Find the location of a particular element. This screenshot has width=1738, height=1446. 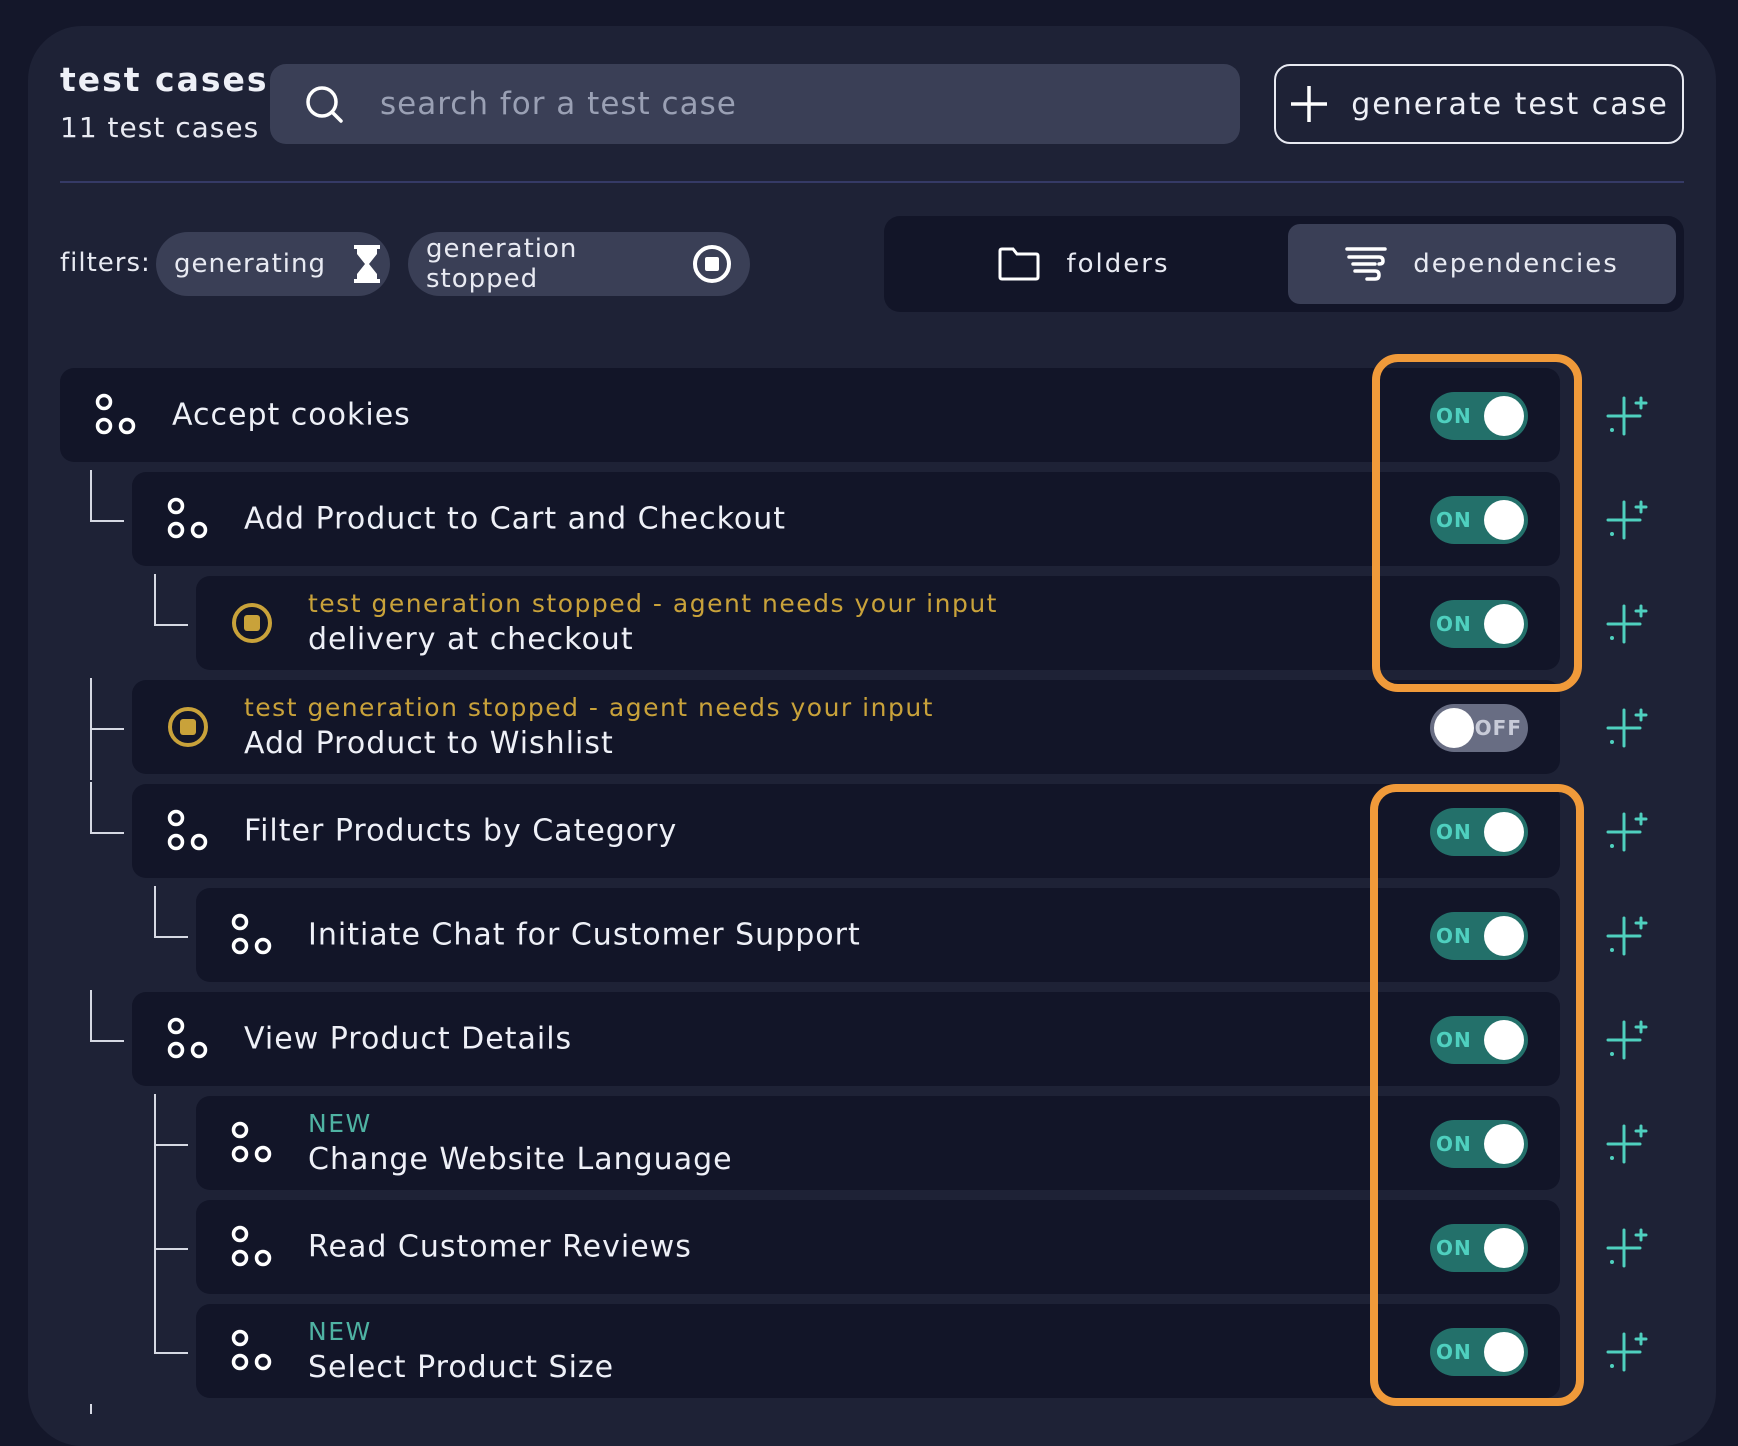

dependencies-view-button: dependencies is located at coordinates (1482, 264).